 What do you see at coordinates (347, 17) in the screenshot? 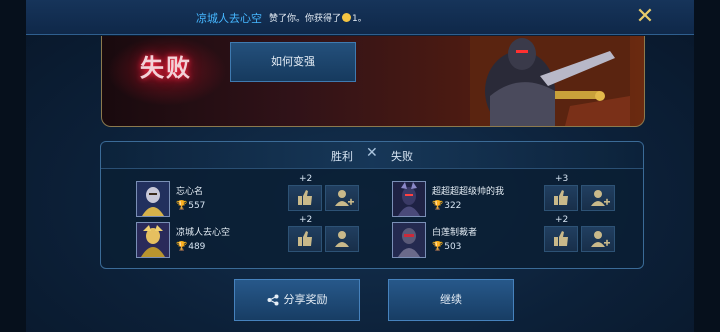
I see `coin-icon` at bounding box center [347, 17].